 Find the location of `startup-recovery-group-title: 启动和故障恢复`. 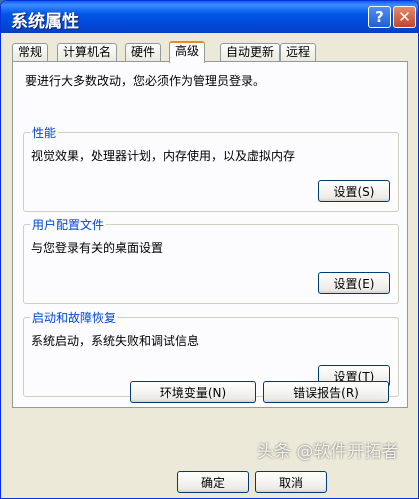

startup-recovery-group-title: 启动和故障恢复 is located at coordinates (74, 317).